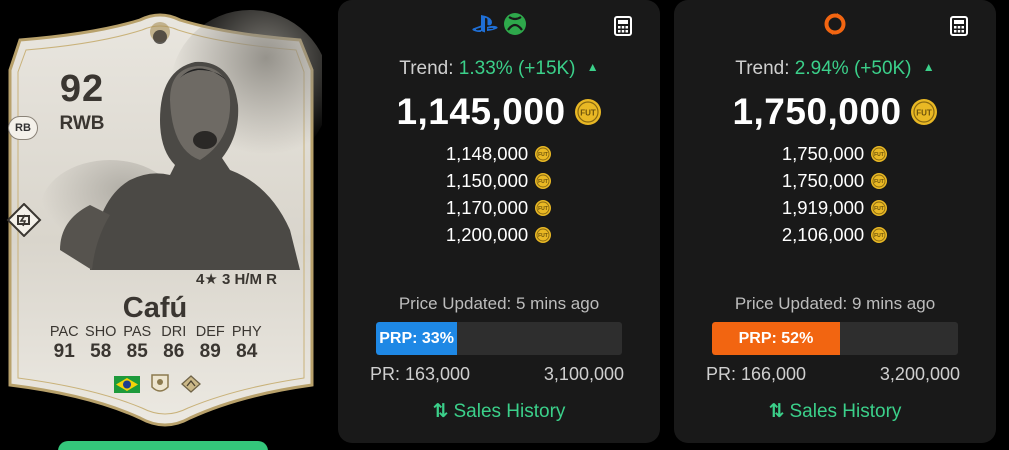 The image size is (1009, 450). I want to click on prp-bar: PRP: 33%, so click(499, 338).